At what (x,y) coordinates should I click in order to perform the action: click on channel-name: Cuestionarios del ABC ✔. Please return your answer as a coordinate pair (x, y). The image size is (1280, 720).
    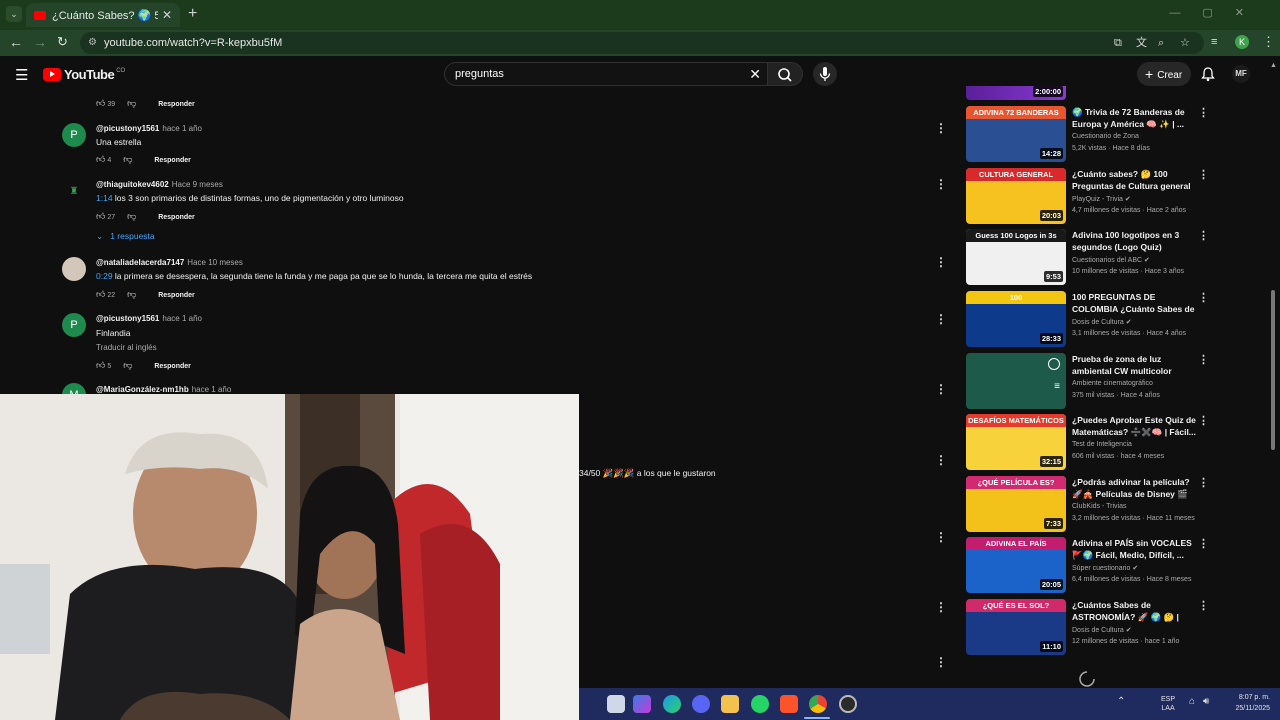
    Looking at the image, I should click on (1111, 260).